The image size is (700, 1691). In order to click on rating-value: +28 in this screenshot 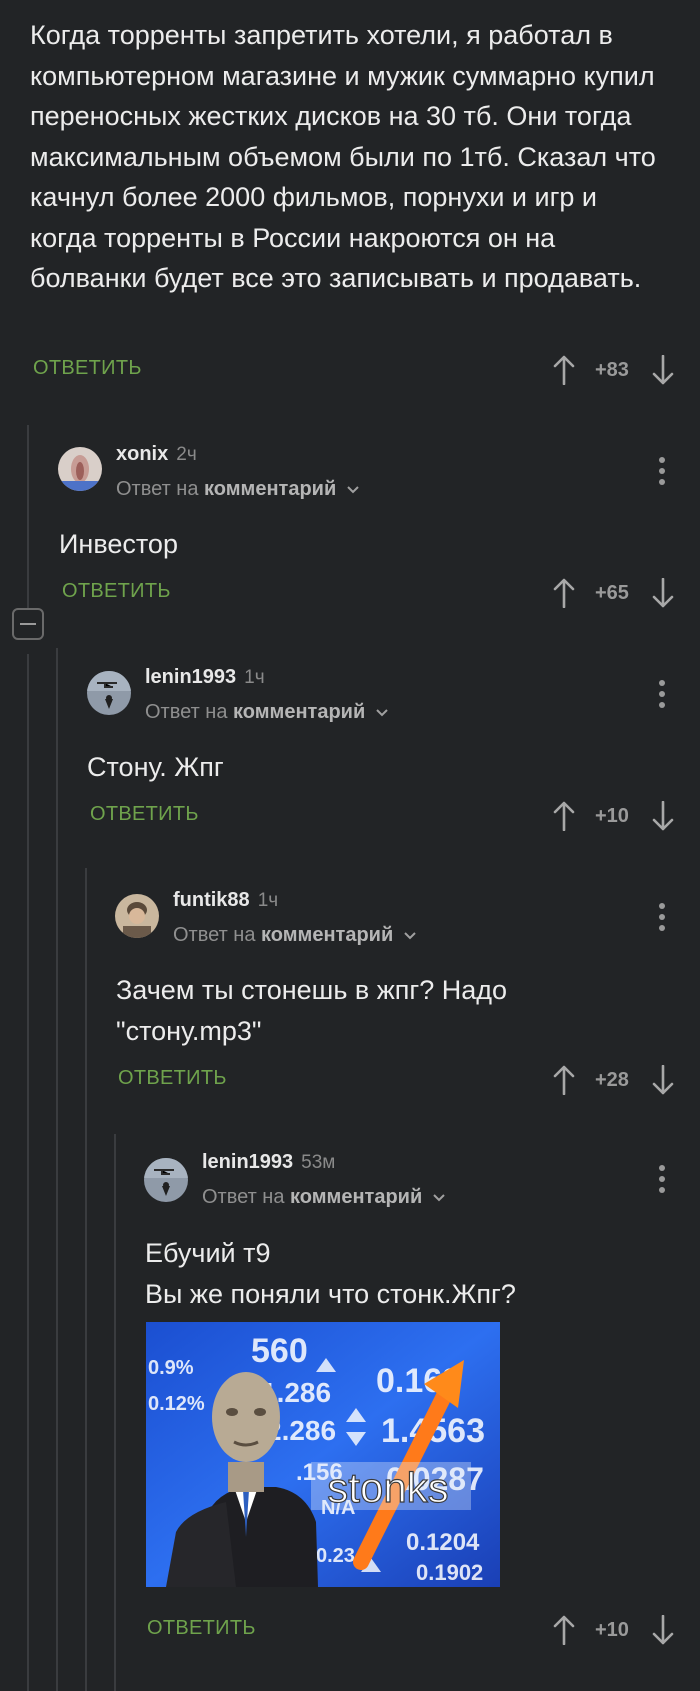, I will do `click(612, 1080)`.